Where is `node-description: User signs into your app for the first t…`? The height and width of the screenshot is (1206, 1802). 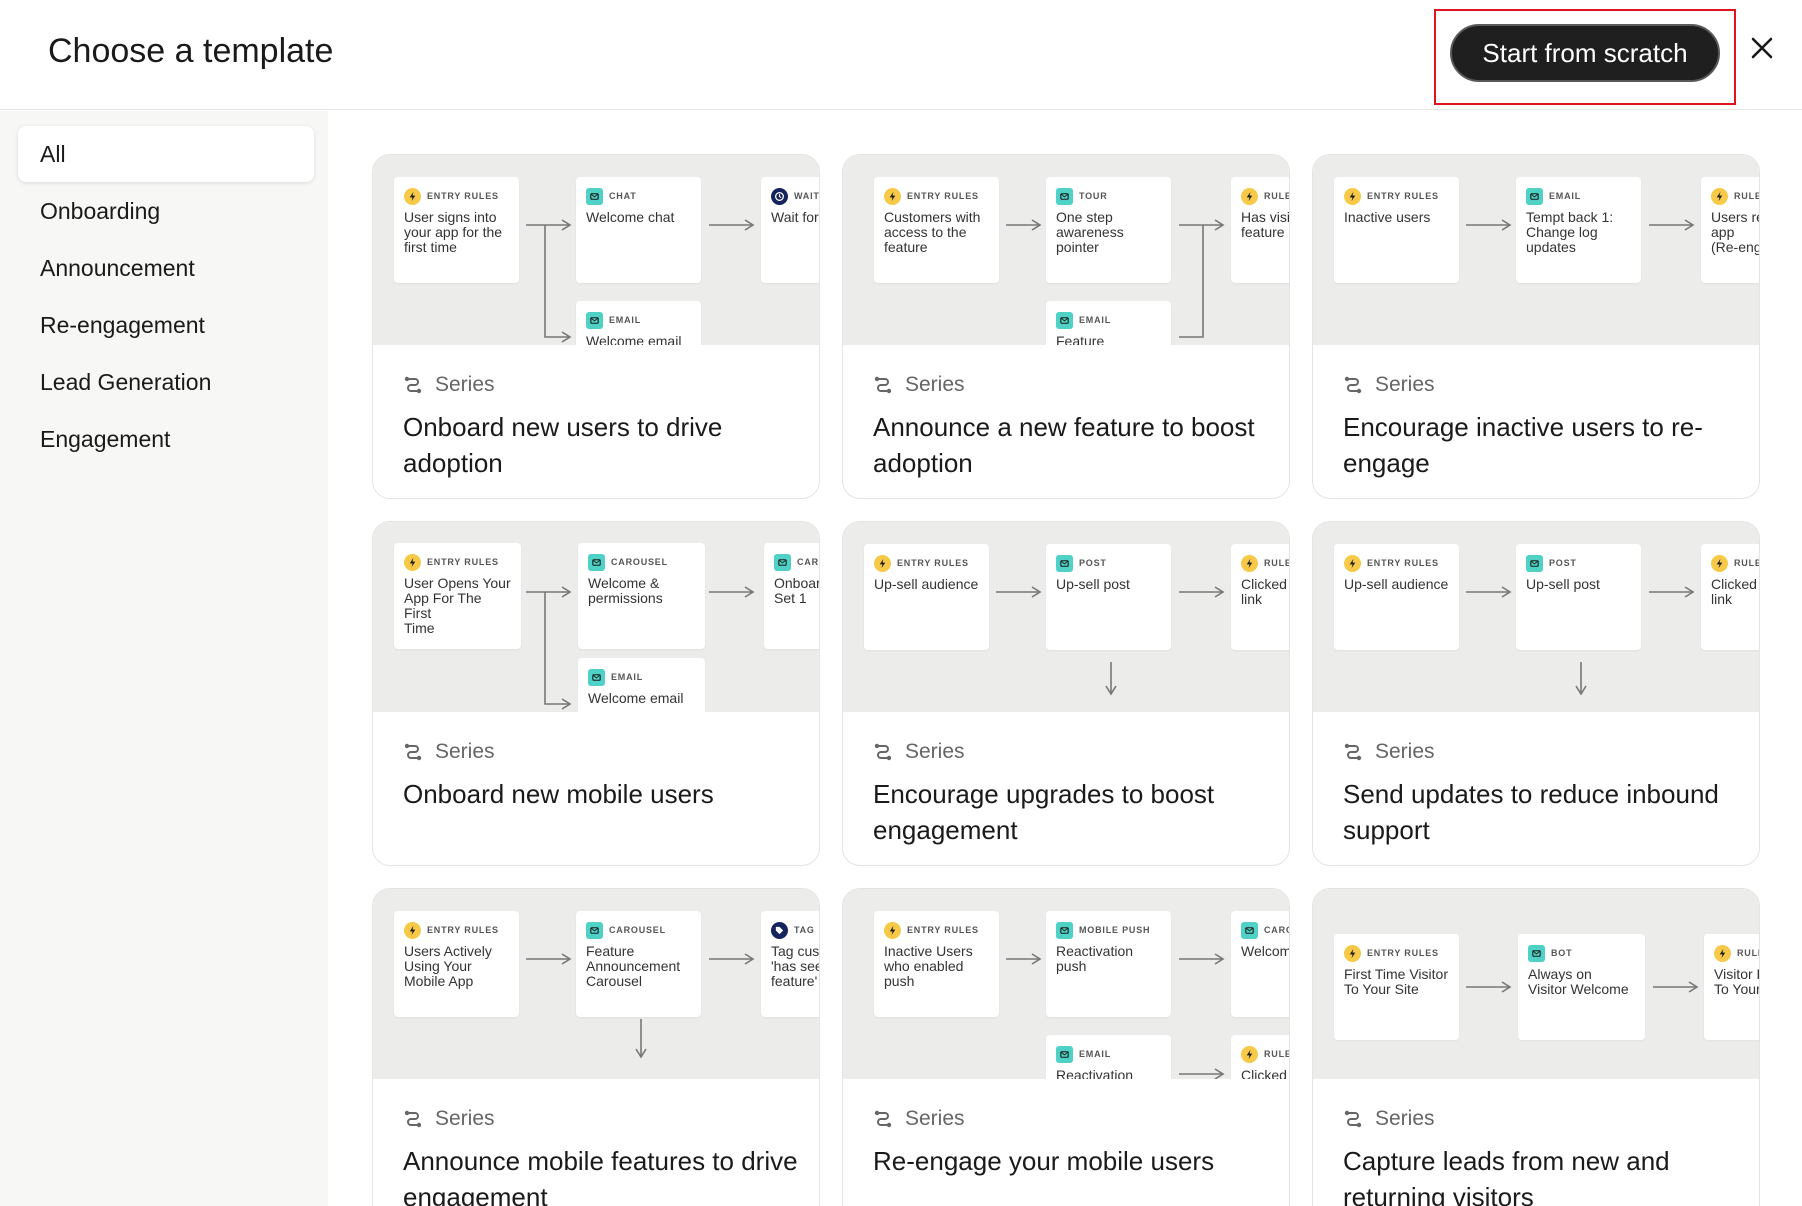 node-description: User signs into your app for the first t… is located at coordinates (453, 232).